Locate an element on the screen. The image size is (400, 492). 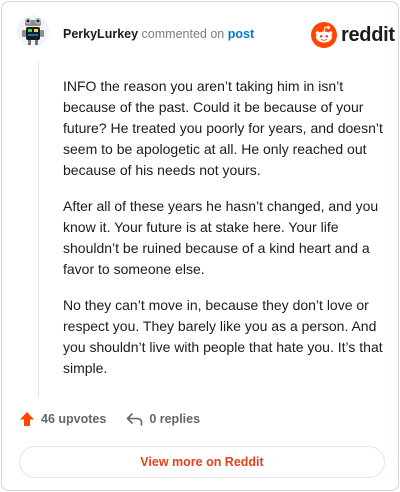
thread-line is located at coordinates (38, 229).